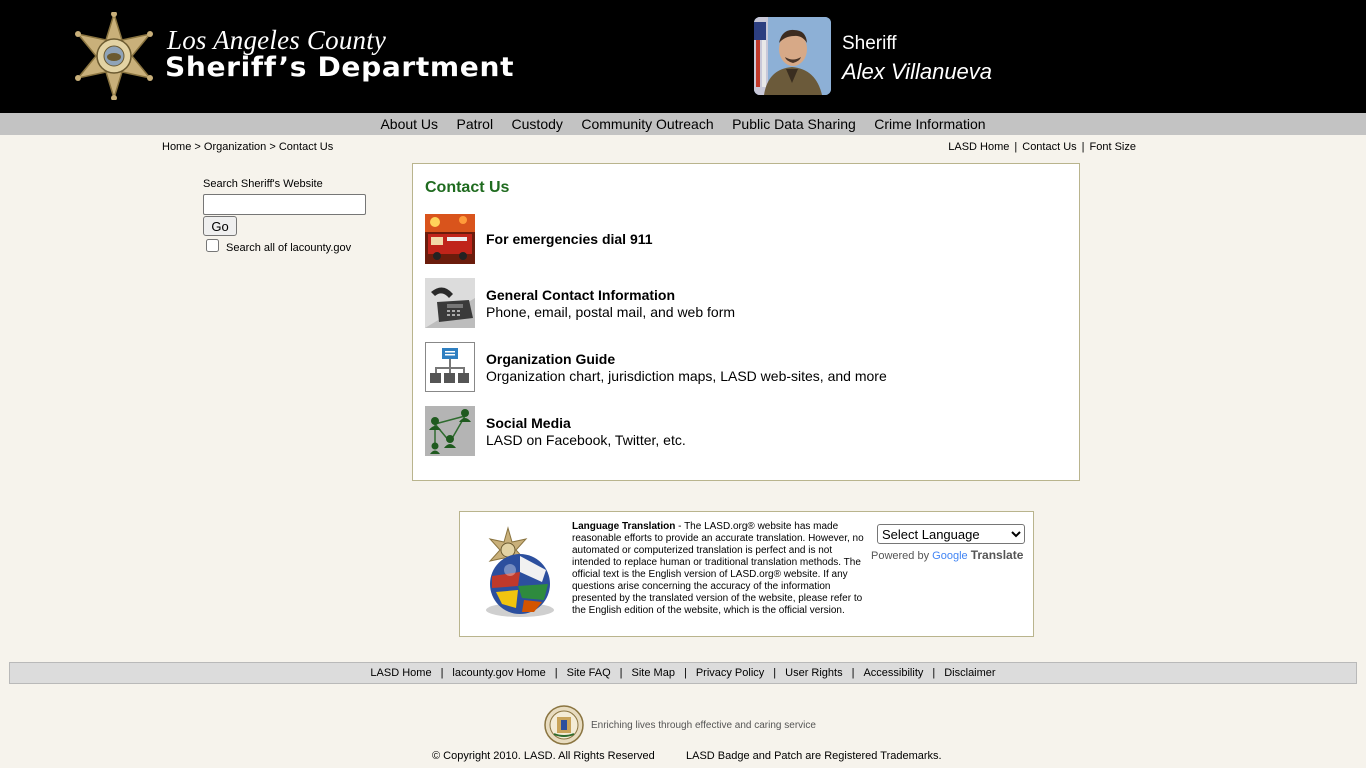 The height and width of the screenshot is (768, 1366). I want to click on fire-truck-icon, so click(450, 239).